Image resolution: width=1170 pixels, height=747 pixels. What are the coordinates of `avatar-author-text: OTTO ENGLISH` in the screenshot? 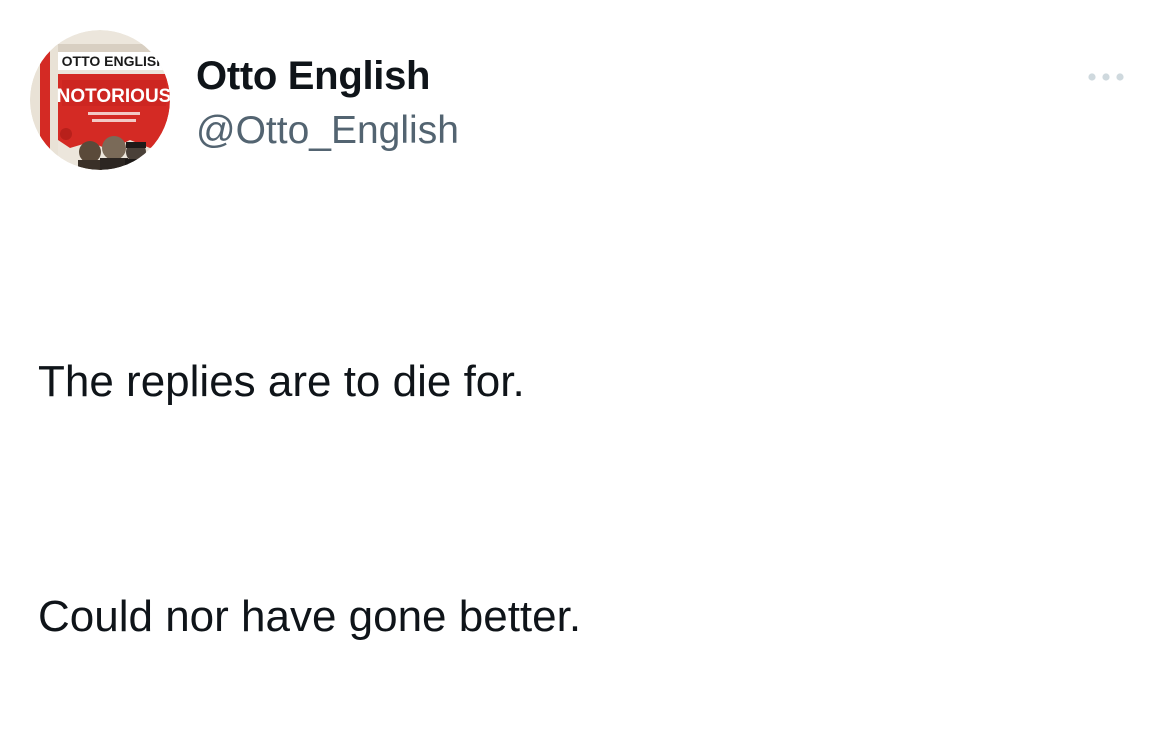 It's located at (114, 61).